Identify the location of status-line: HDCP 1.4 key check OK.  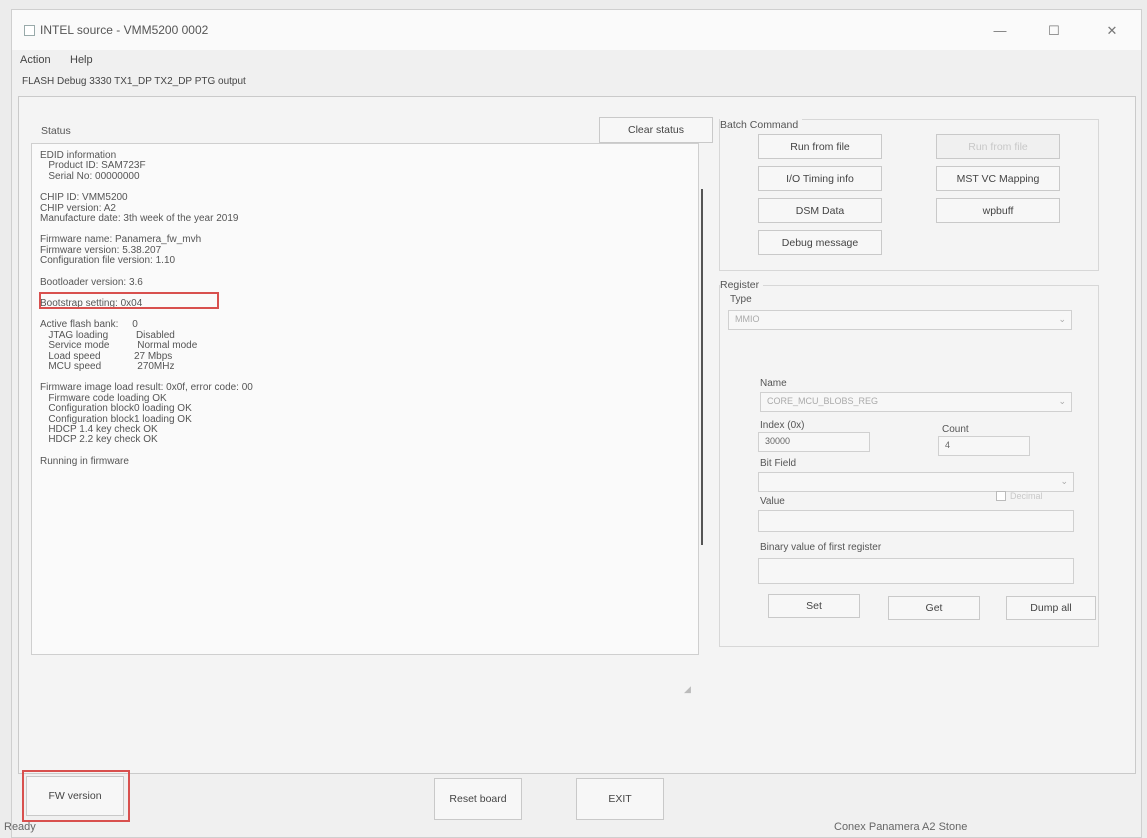
(99, 429).